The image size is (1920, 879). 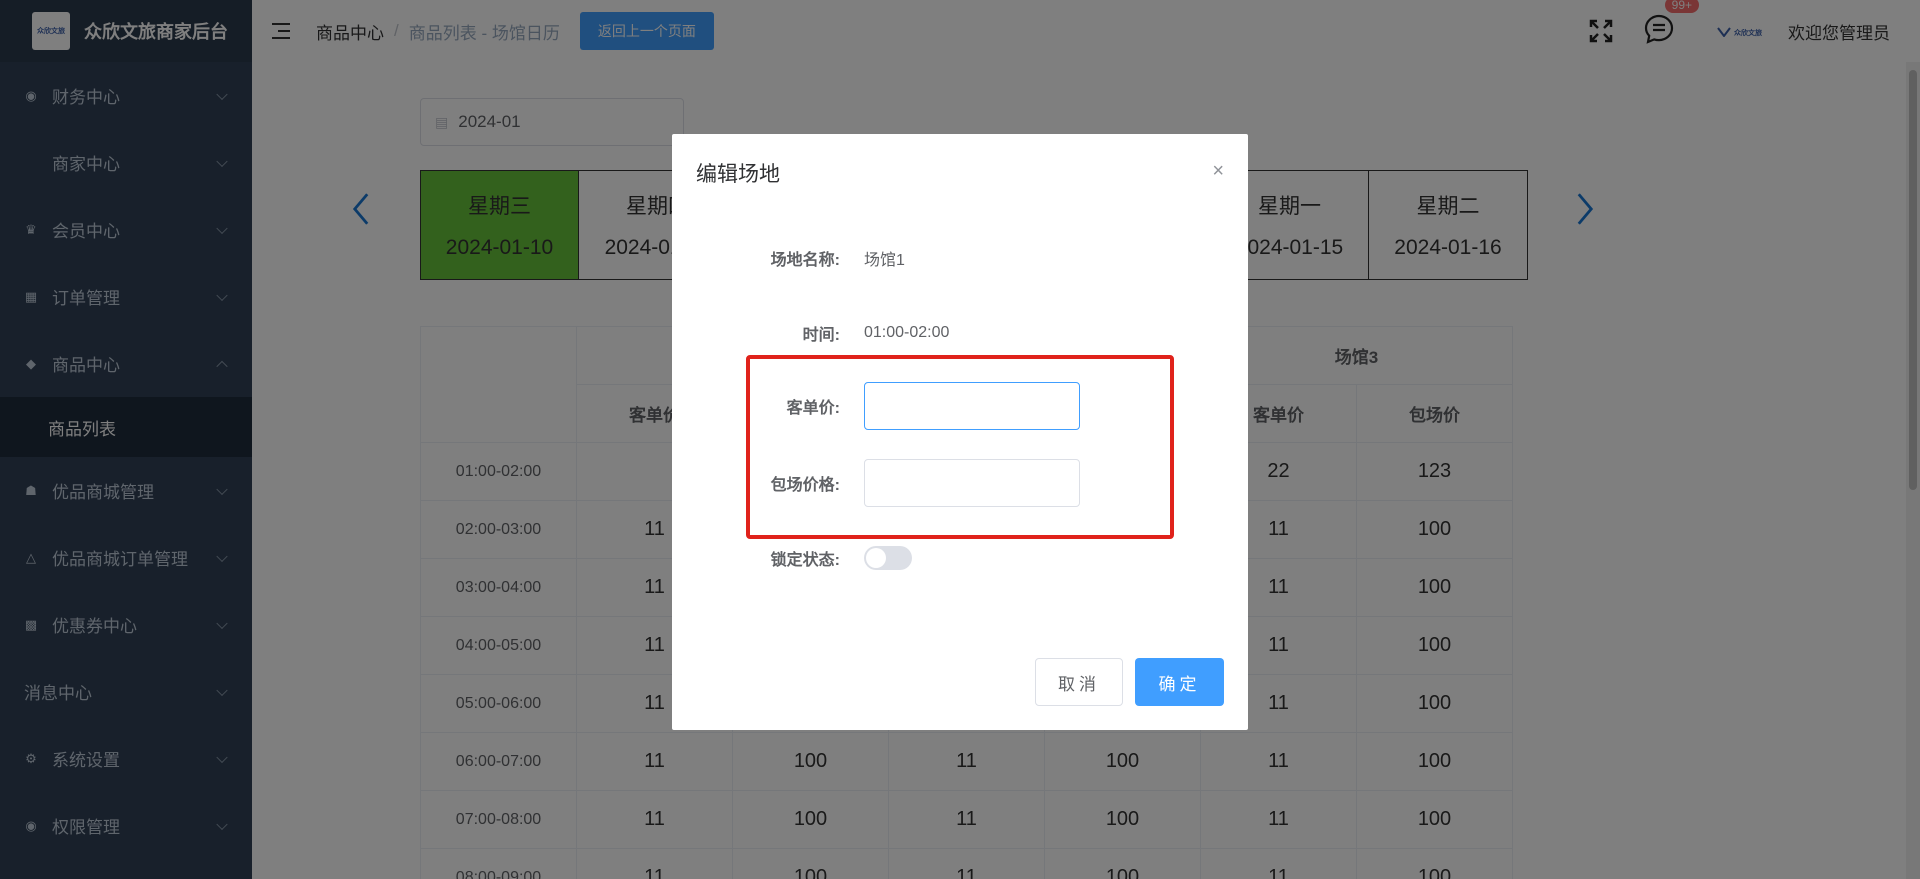 What do you see at coordinates (884, 260) in the screenshot?
I see `venue-name-value: 场馆1` at bounding box center [884, 260].